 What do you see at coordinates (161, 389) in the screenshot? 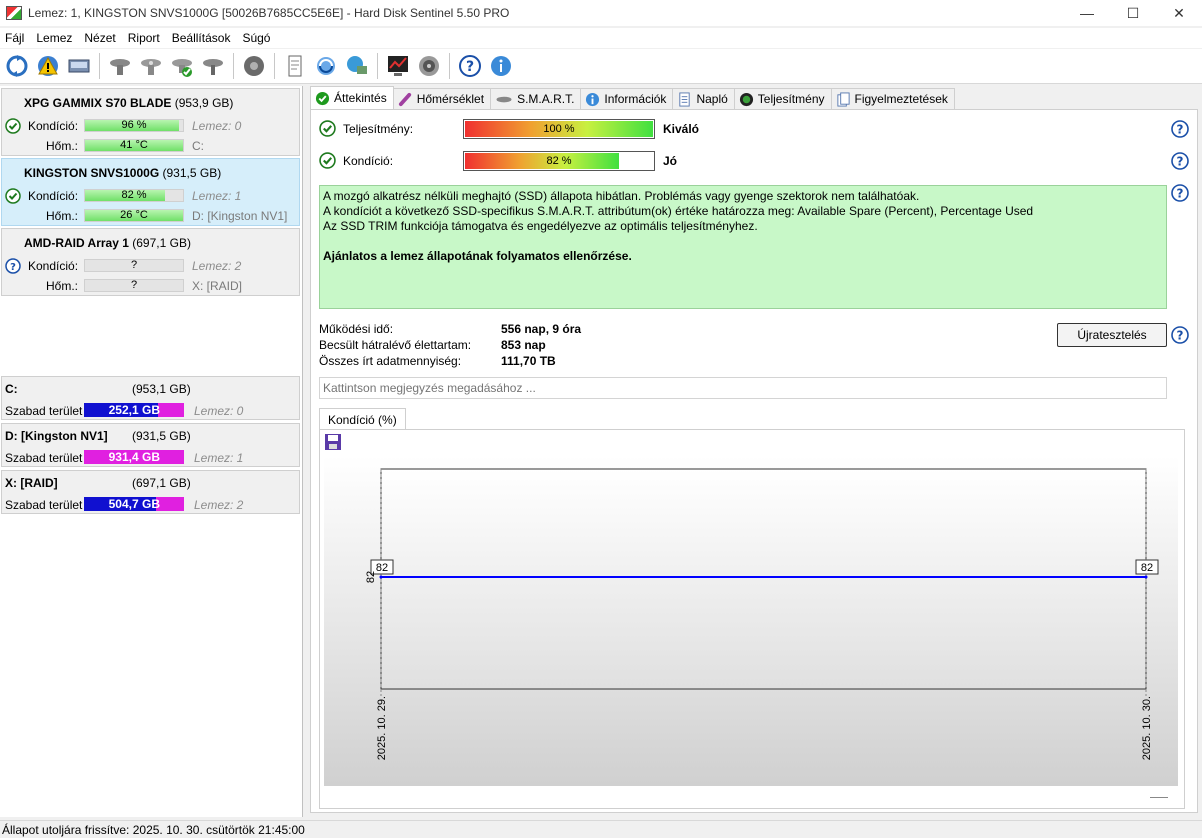
I see `volume-size: (953,1 GB)` at bounding box center [161, 389].